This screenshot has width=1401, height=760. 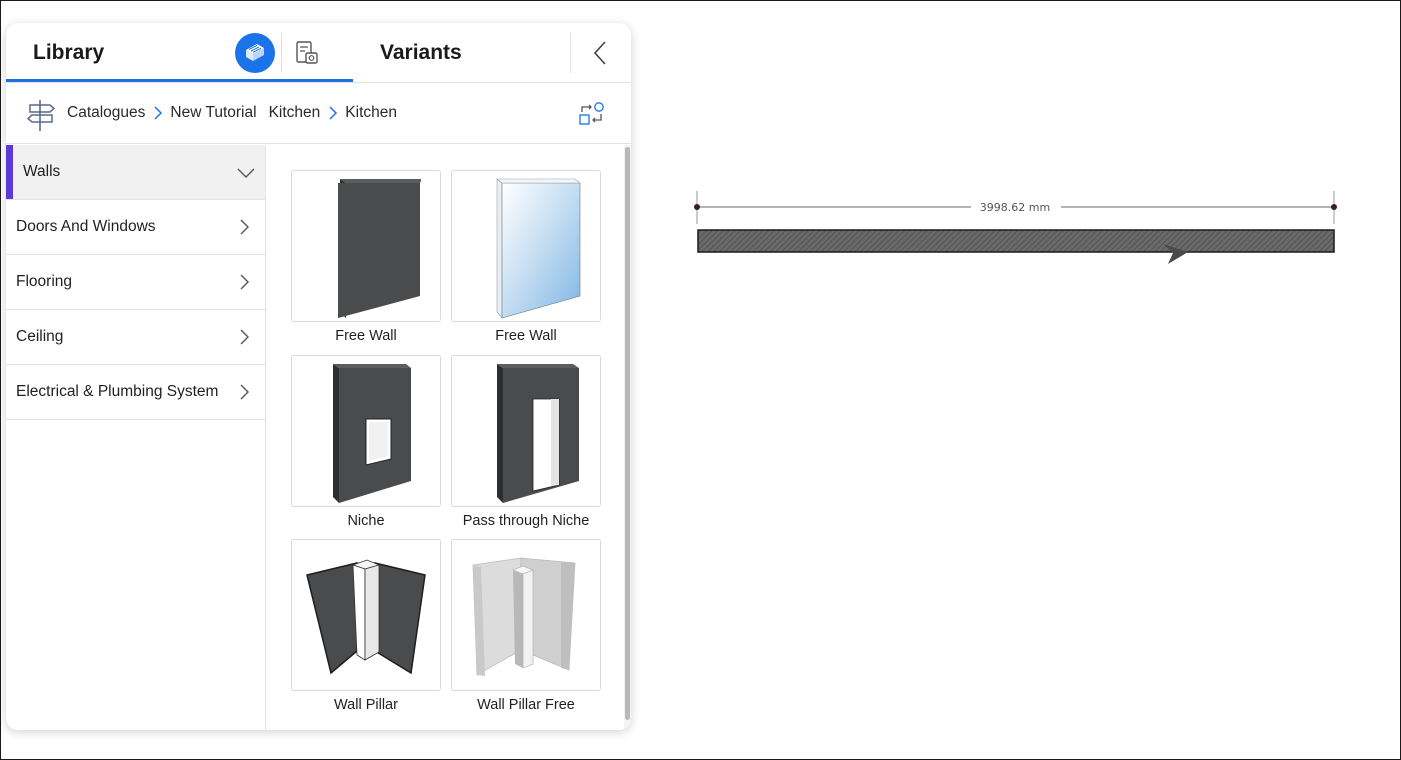 I want to click on catalog-icon, so click(x=307, y=53).